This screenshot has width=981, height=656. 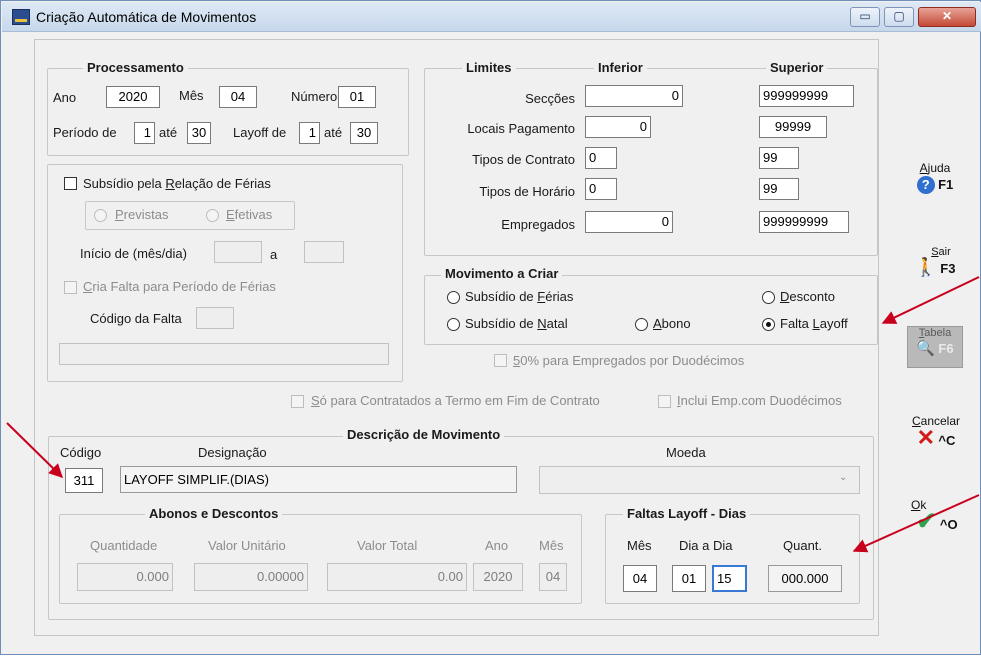 What do you see at coordinates (930, 300) in the screenshot?
I see `arrow-to-falta-layoff` at bounding box center [930, 300].